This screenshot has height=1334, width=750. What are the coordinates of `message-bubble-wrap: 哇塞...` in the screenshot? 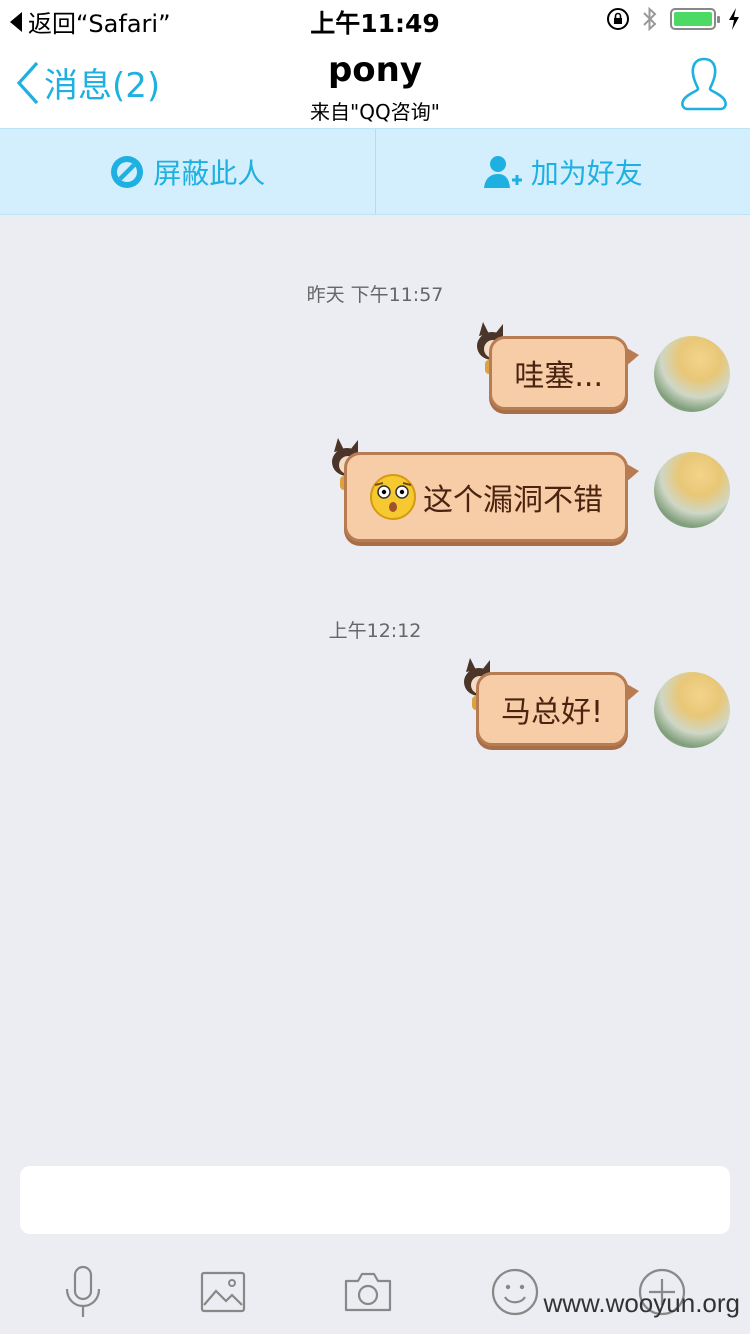 It's located at (558, 366).